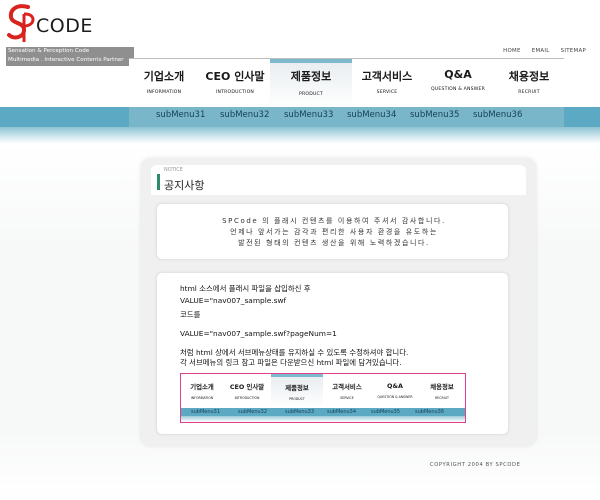  I want to click on page-title: 공지사항, so click(184, 185).